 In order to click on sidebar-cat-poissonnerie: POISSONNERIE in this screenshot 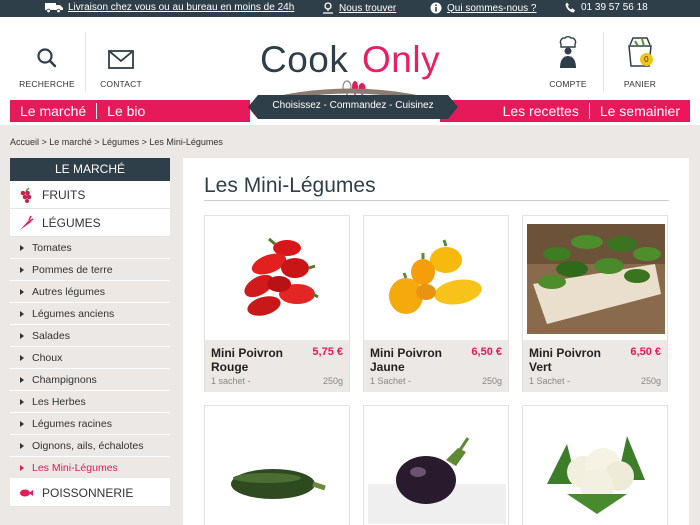, I will do `click(90, 493)`.